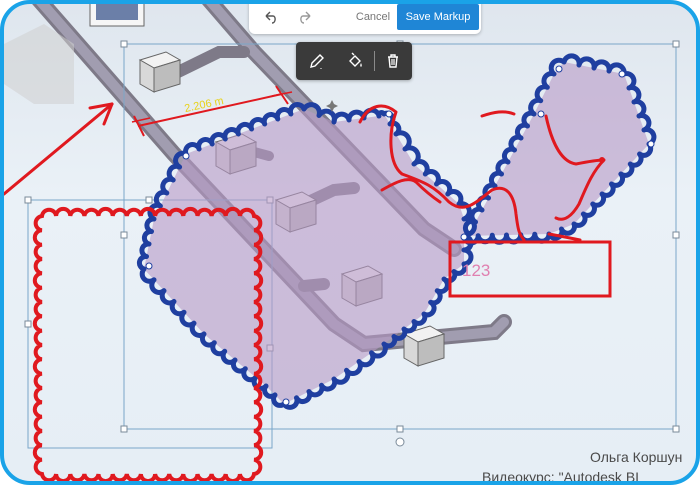 The width and height of the screenshot is (700, 485). Describe the element at coordinates (602, 160) in the screenshot. I see `freehand-endpoint` at that location.